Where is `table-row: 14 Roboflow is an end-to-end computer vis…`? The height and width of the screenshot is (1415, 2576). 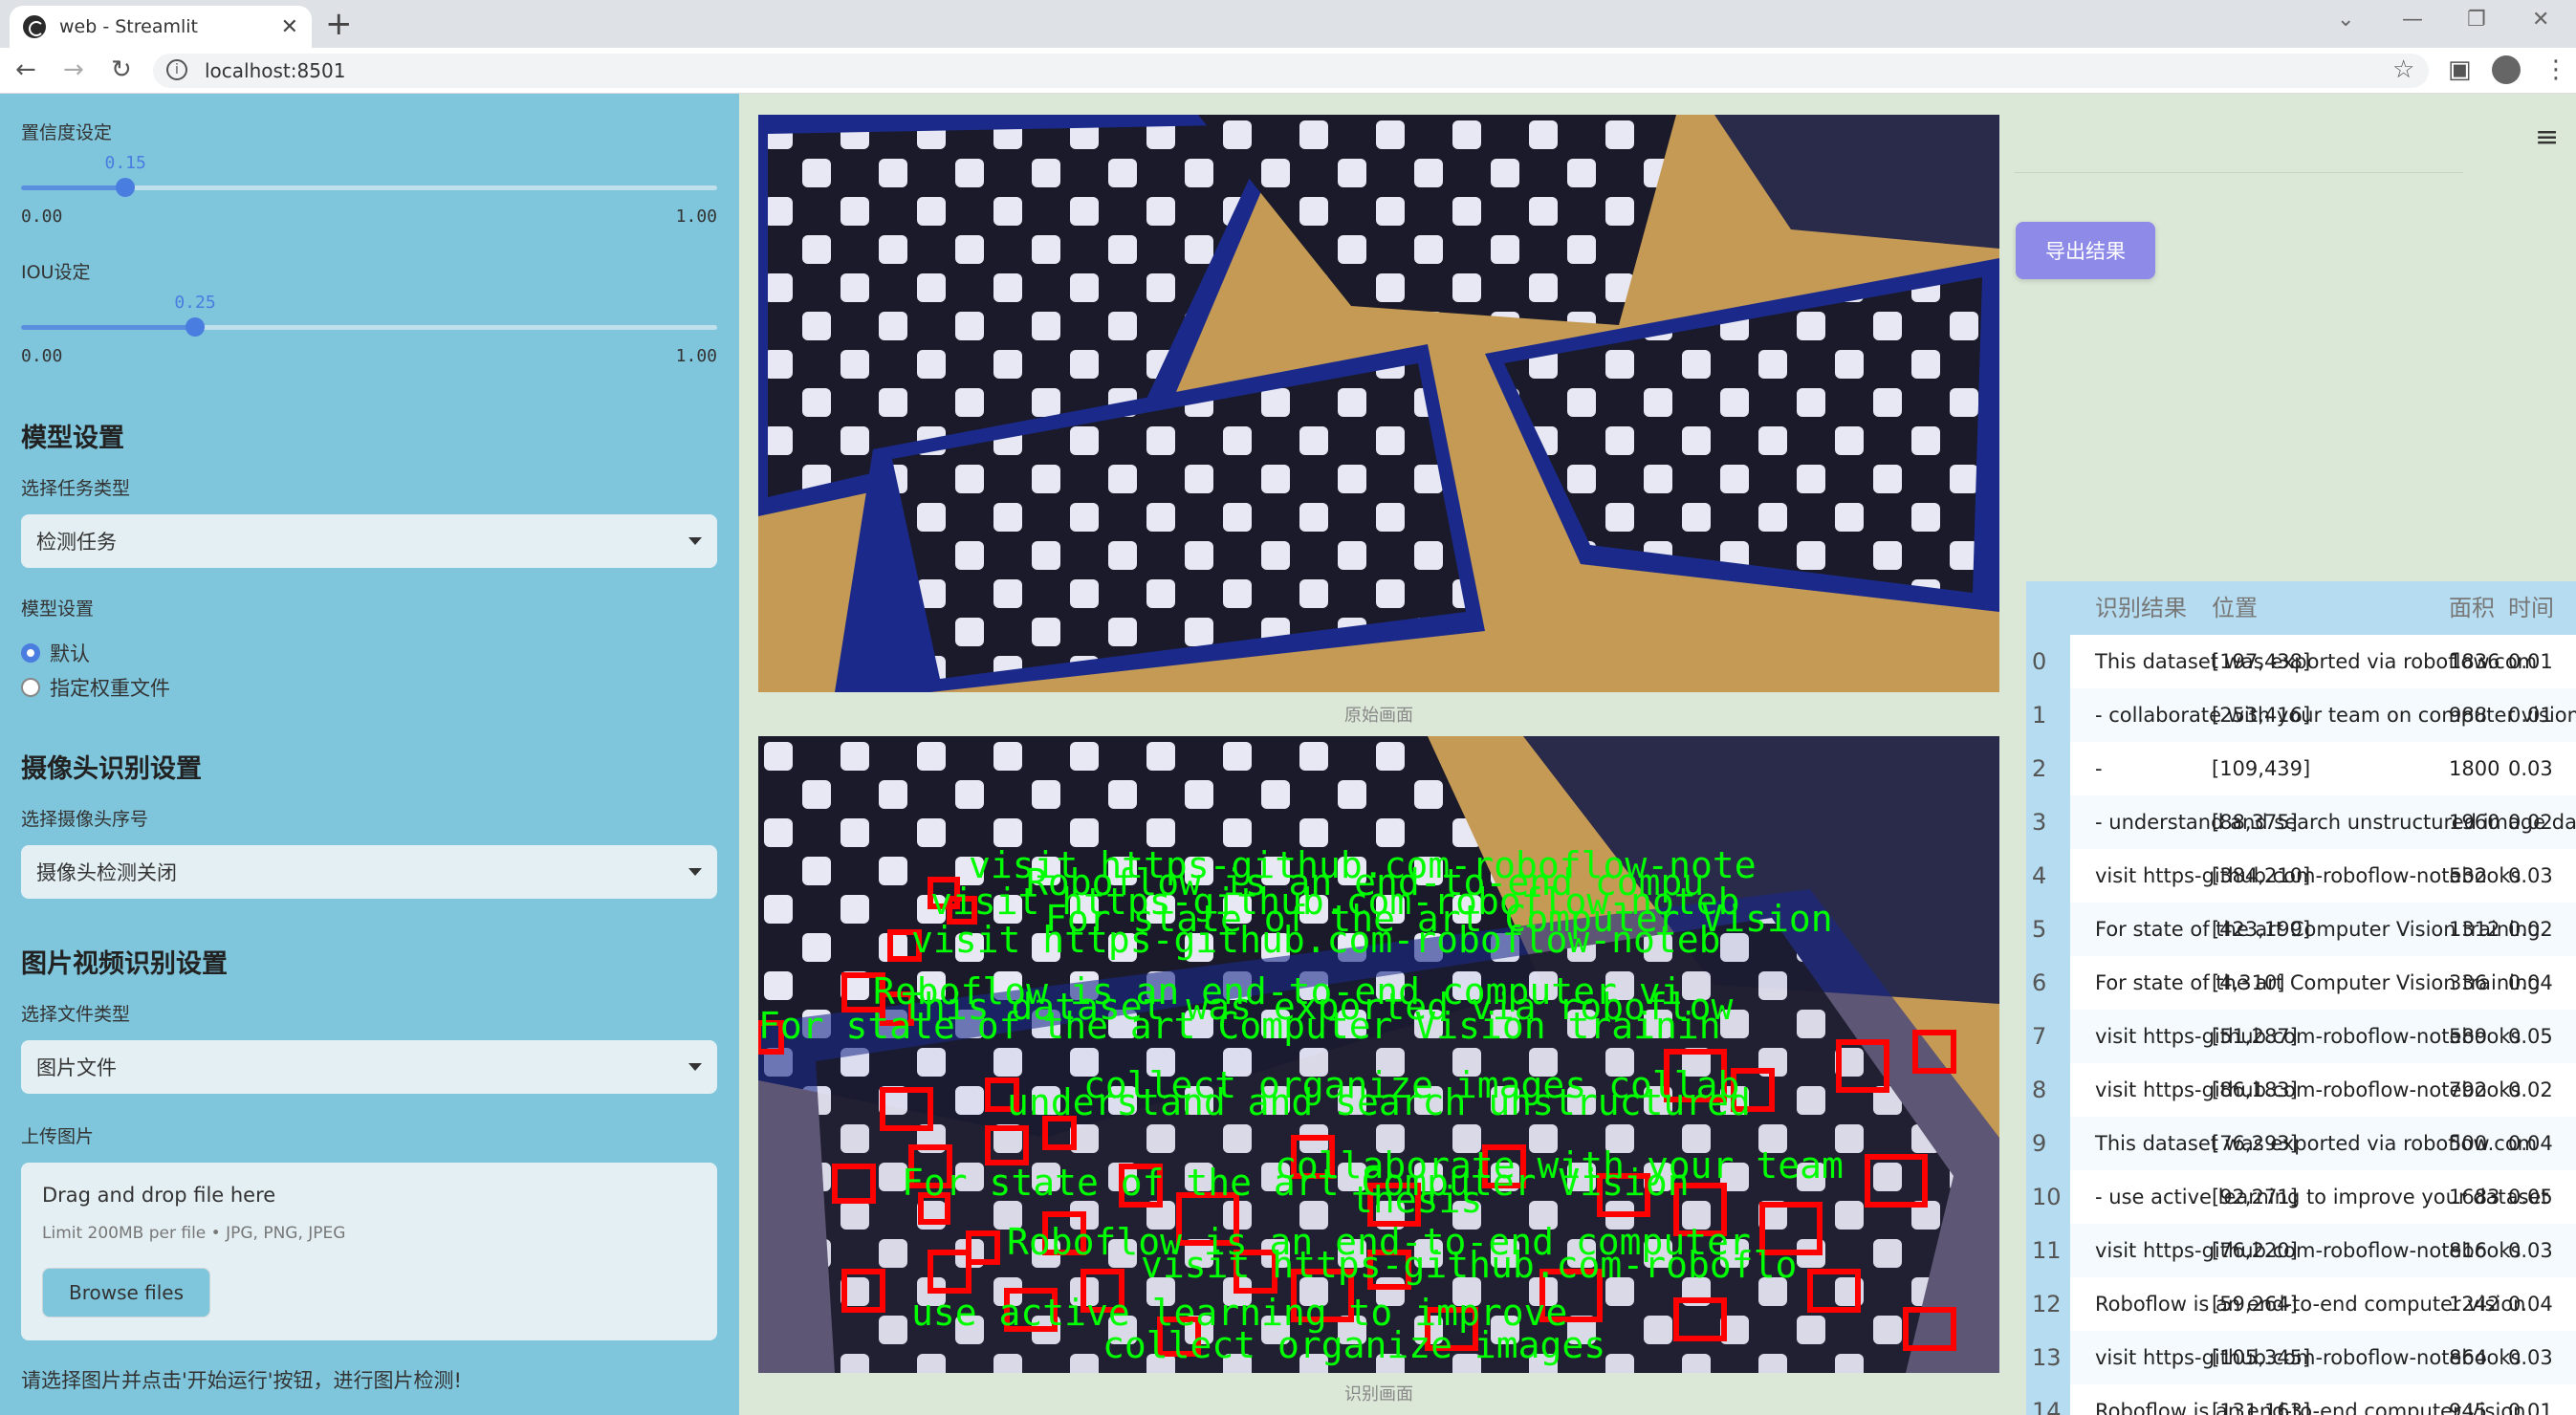
table-row: 14 Roboflow is an end-to-end computer vis… is located at coordinates (2301, 1399).